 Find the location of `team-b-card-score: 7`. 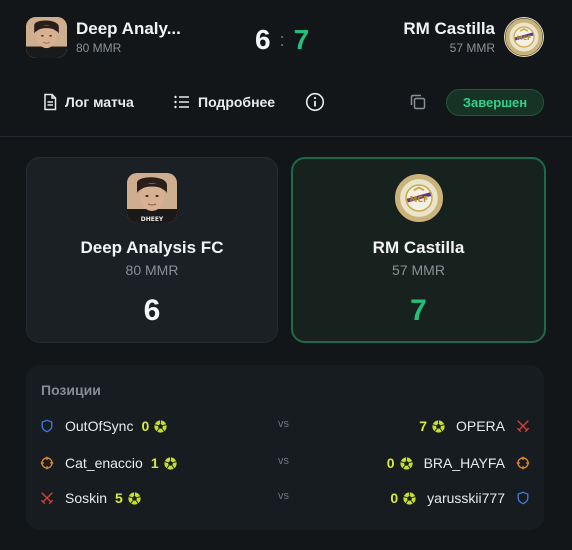

team-b-card-score: 7 is located at coordinates (418, 310).